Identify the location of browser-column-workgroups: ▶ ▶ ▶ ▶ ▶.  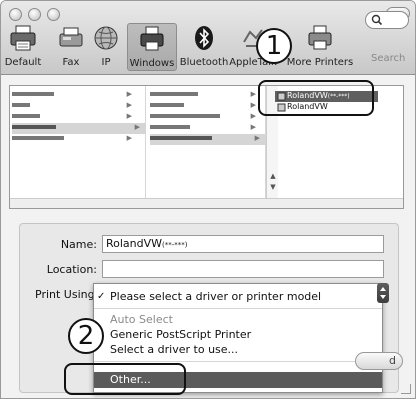
(78, 143).